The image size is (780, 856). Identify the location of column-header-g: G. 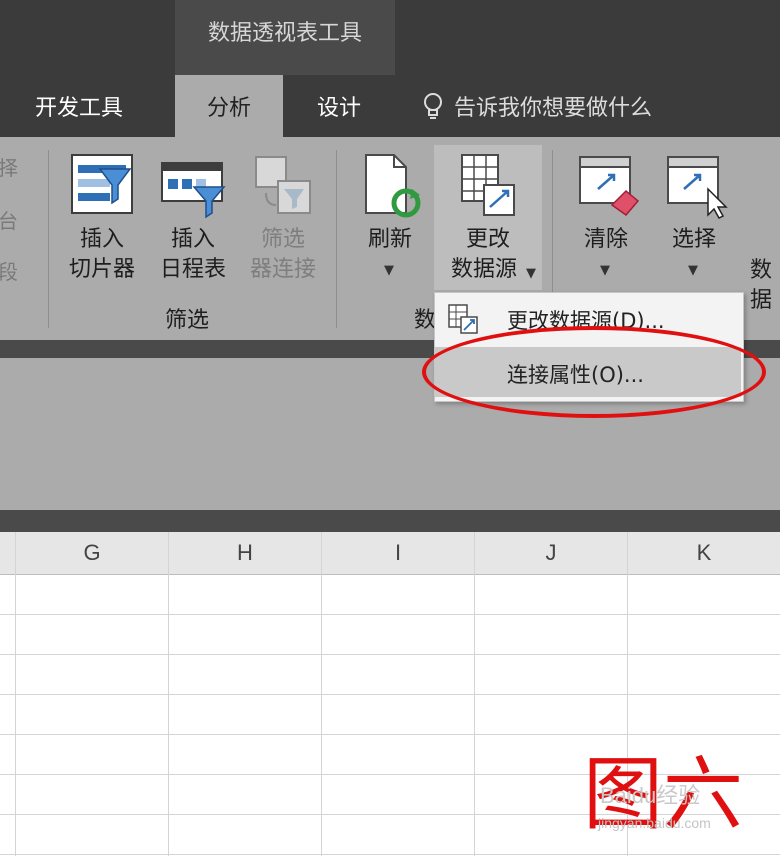
(92, 553).